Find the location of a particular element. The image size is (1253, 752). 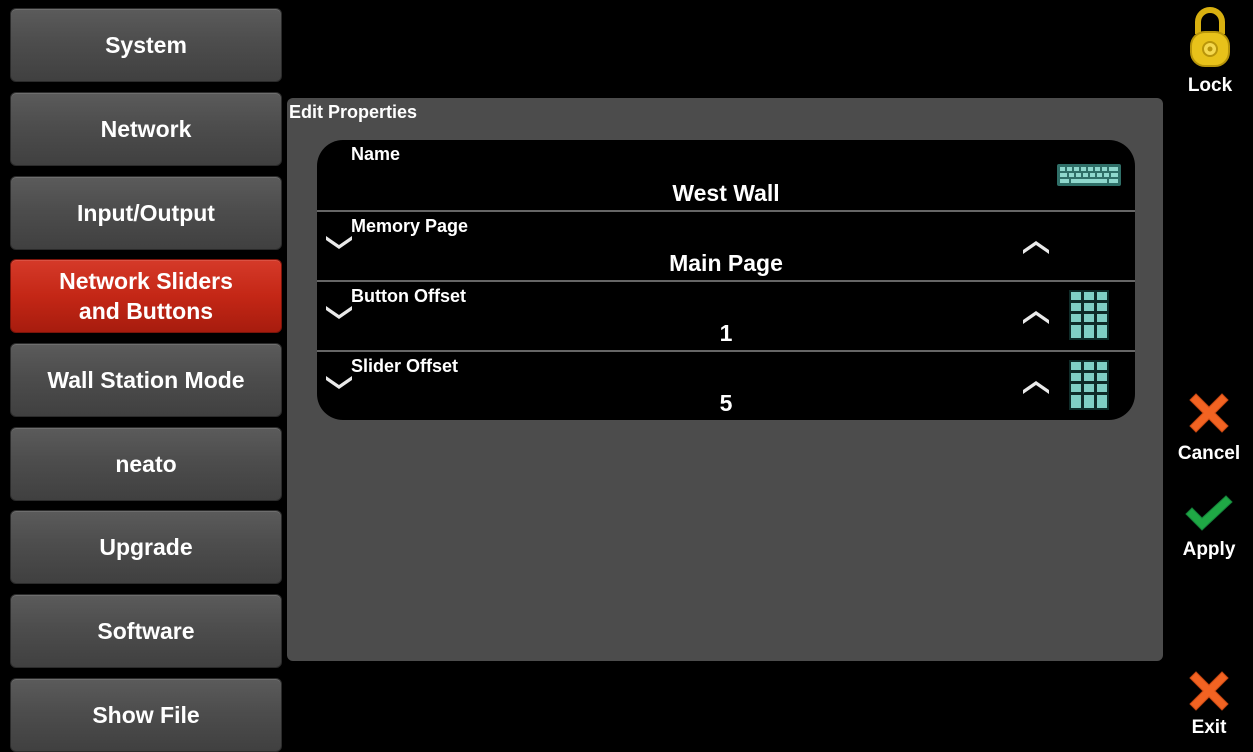

cancel-button: Cancel is located at coordinates (1209, 426).